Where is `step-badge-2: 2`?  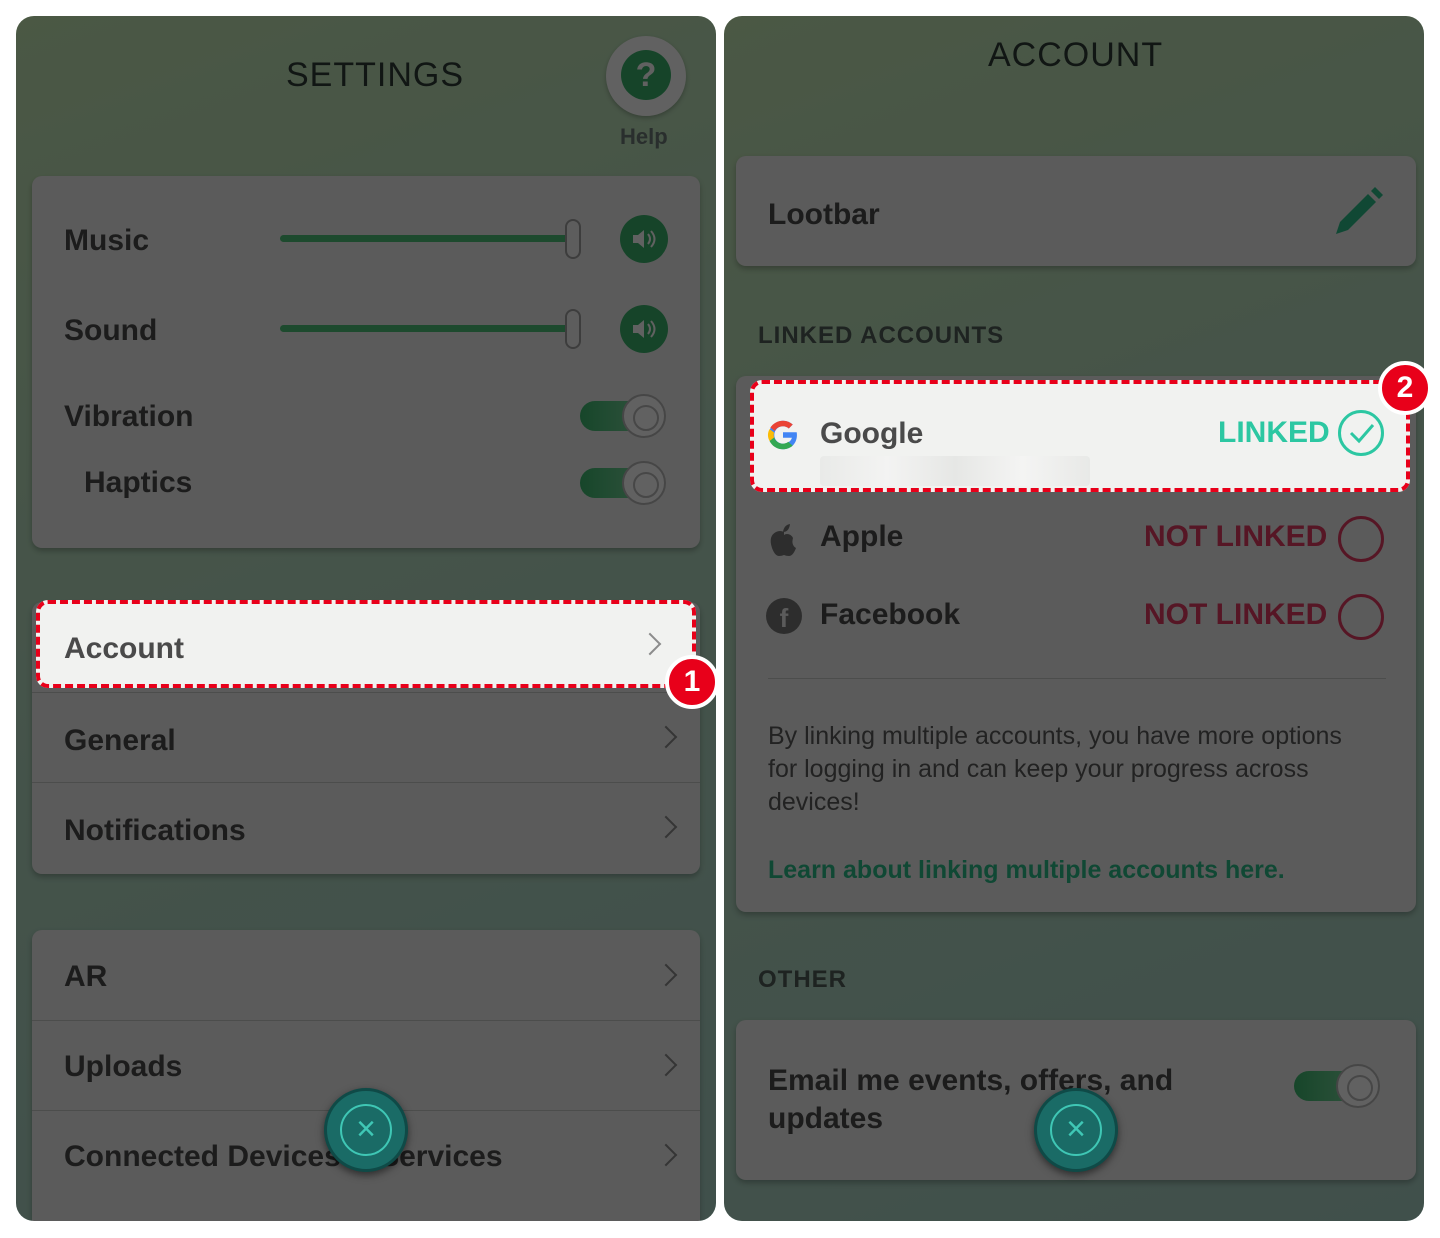 step-badge-2: 2 is located at coordinates (1405, 388).